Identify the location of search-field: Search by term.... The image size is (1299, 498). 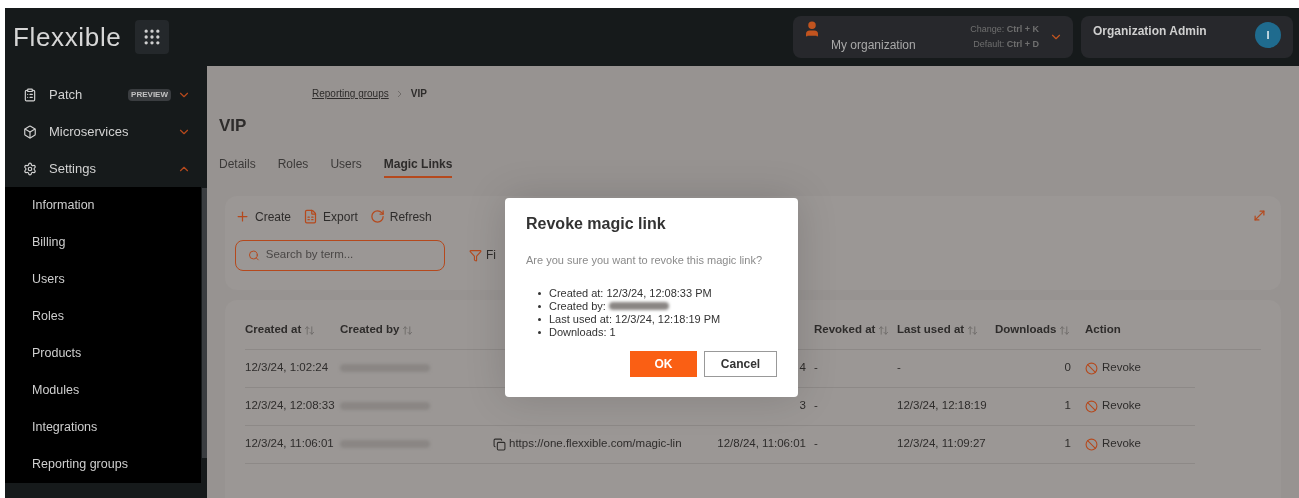
(340, 255).